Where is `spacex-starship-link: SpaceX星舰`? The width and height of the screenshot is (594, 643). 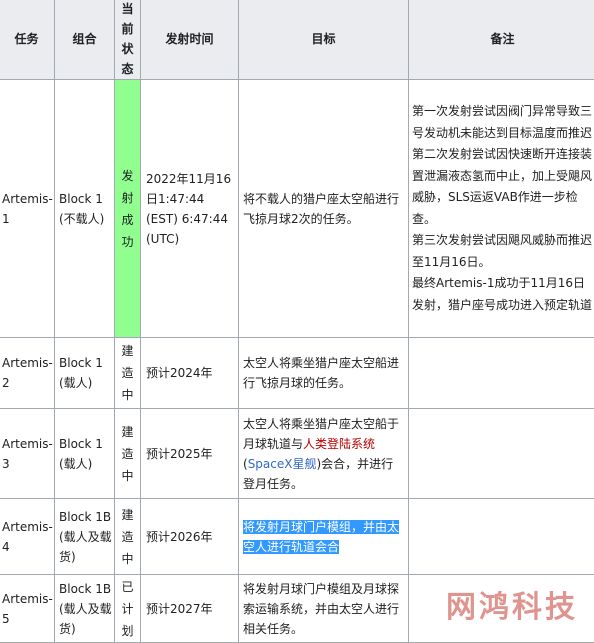 spacex-starship-link: SpaceX星舰 is located at coordinates (282, 464).